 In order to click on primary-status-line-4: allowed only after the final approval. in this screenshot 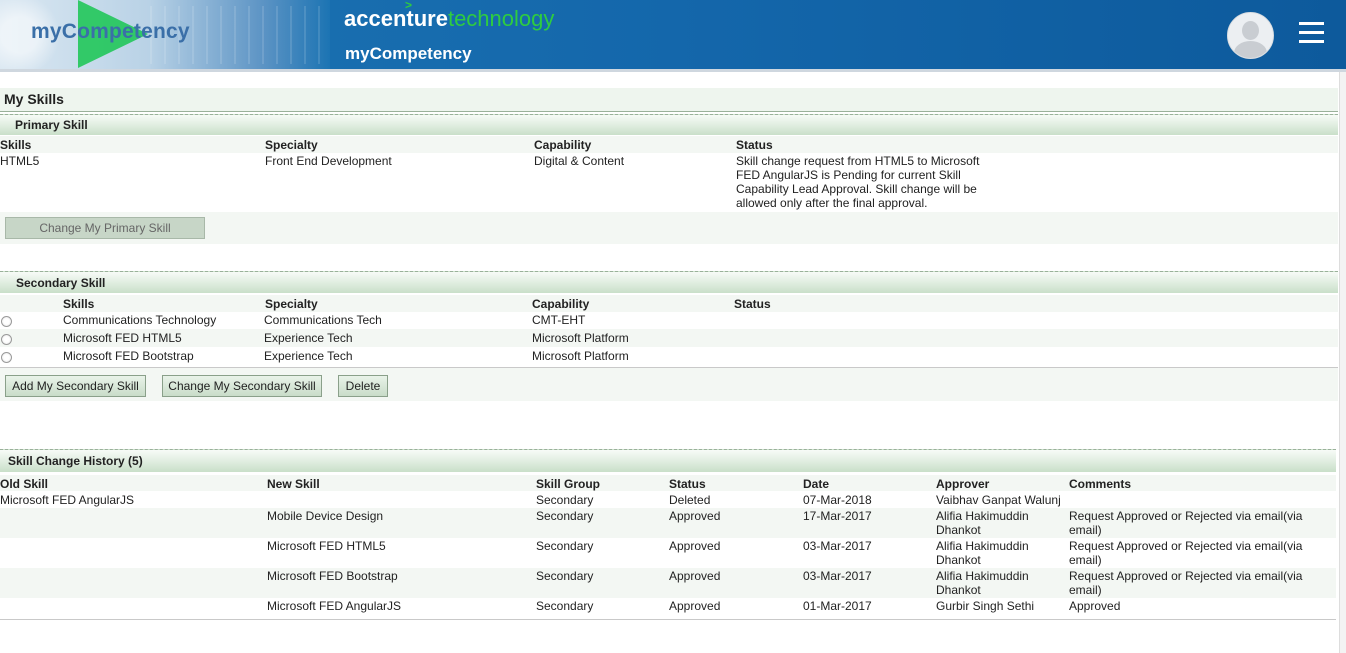, I will do `click(832, 203)`.